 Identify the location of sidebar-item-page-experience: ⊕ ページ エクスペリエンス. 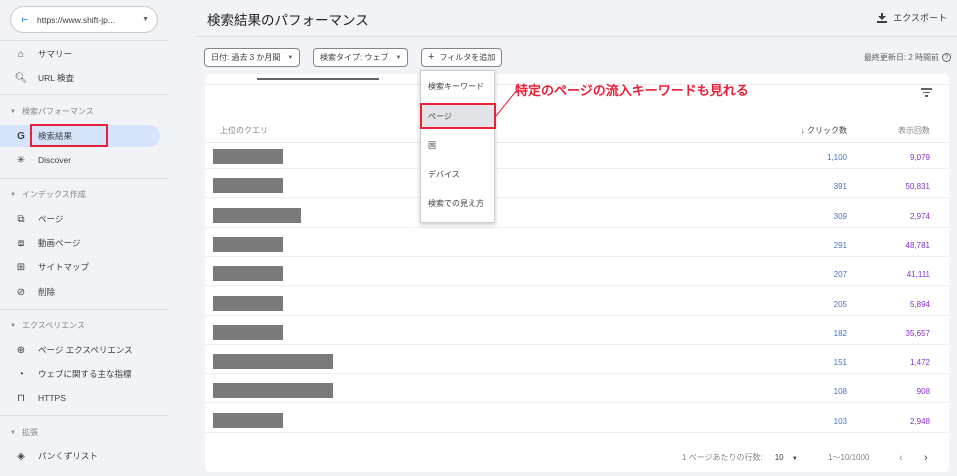
(80, 350).